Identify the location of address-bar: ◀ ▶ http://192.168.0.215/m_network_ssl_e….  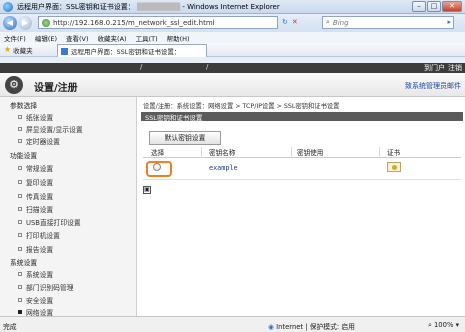
(232, 23).